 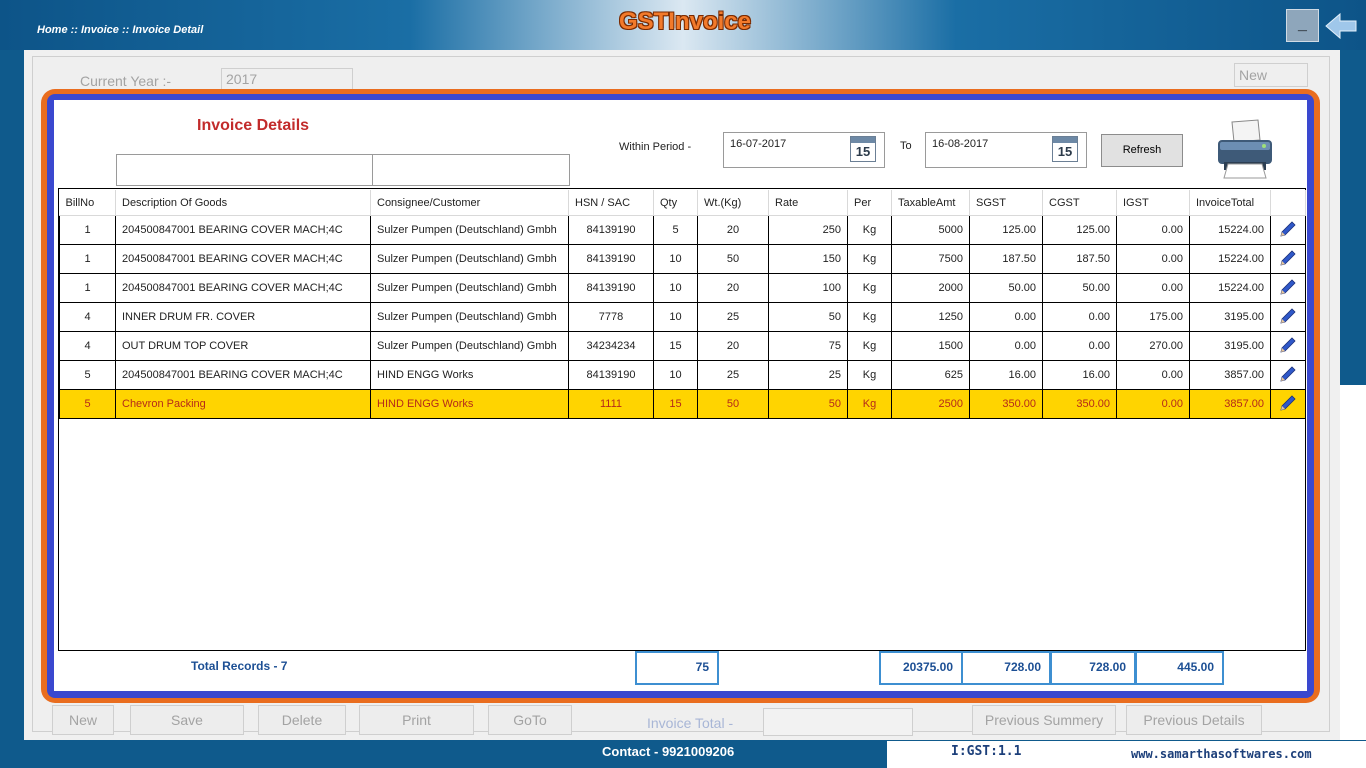 I want to click on column-header: Per, so click(x=869, y=203).